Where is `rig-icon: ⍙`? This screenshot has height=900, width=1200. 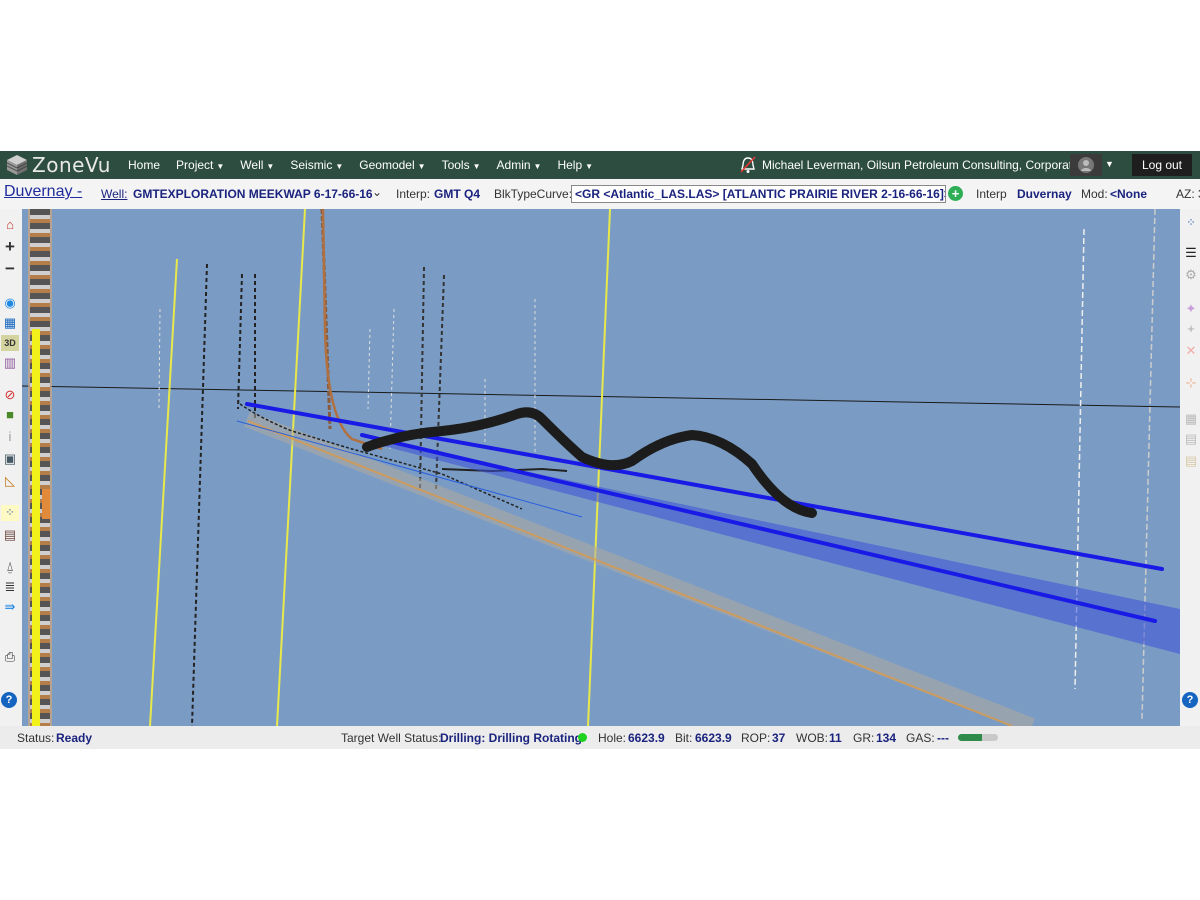
rig-icon: ⍙ is located at coordinates (10, 567).